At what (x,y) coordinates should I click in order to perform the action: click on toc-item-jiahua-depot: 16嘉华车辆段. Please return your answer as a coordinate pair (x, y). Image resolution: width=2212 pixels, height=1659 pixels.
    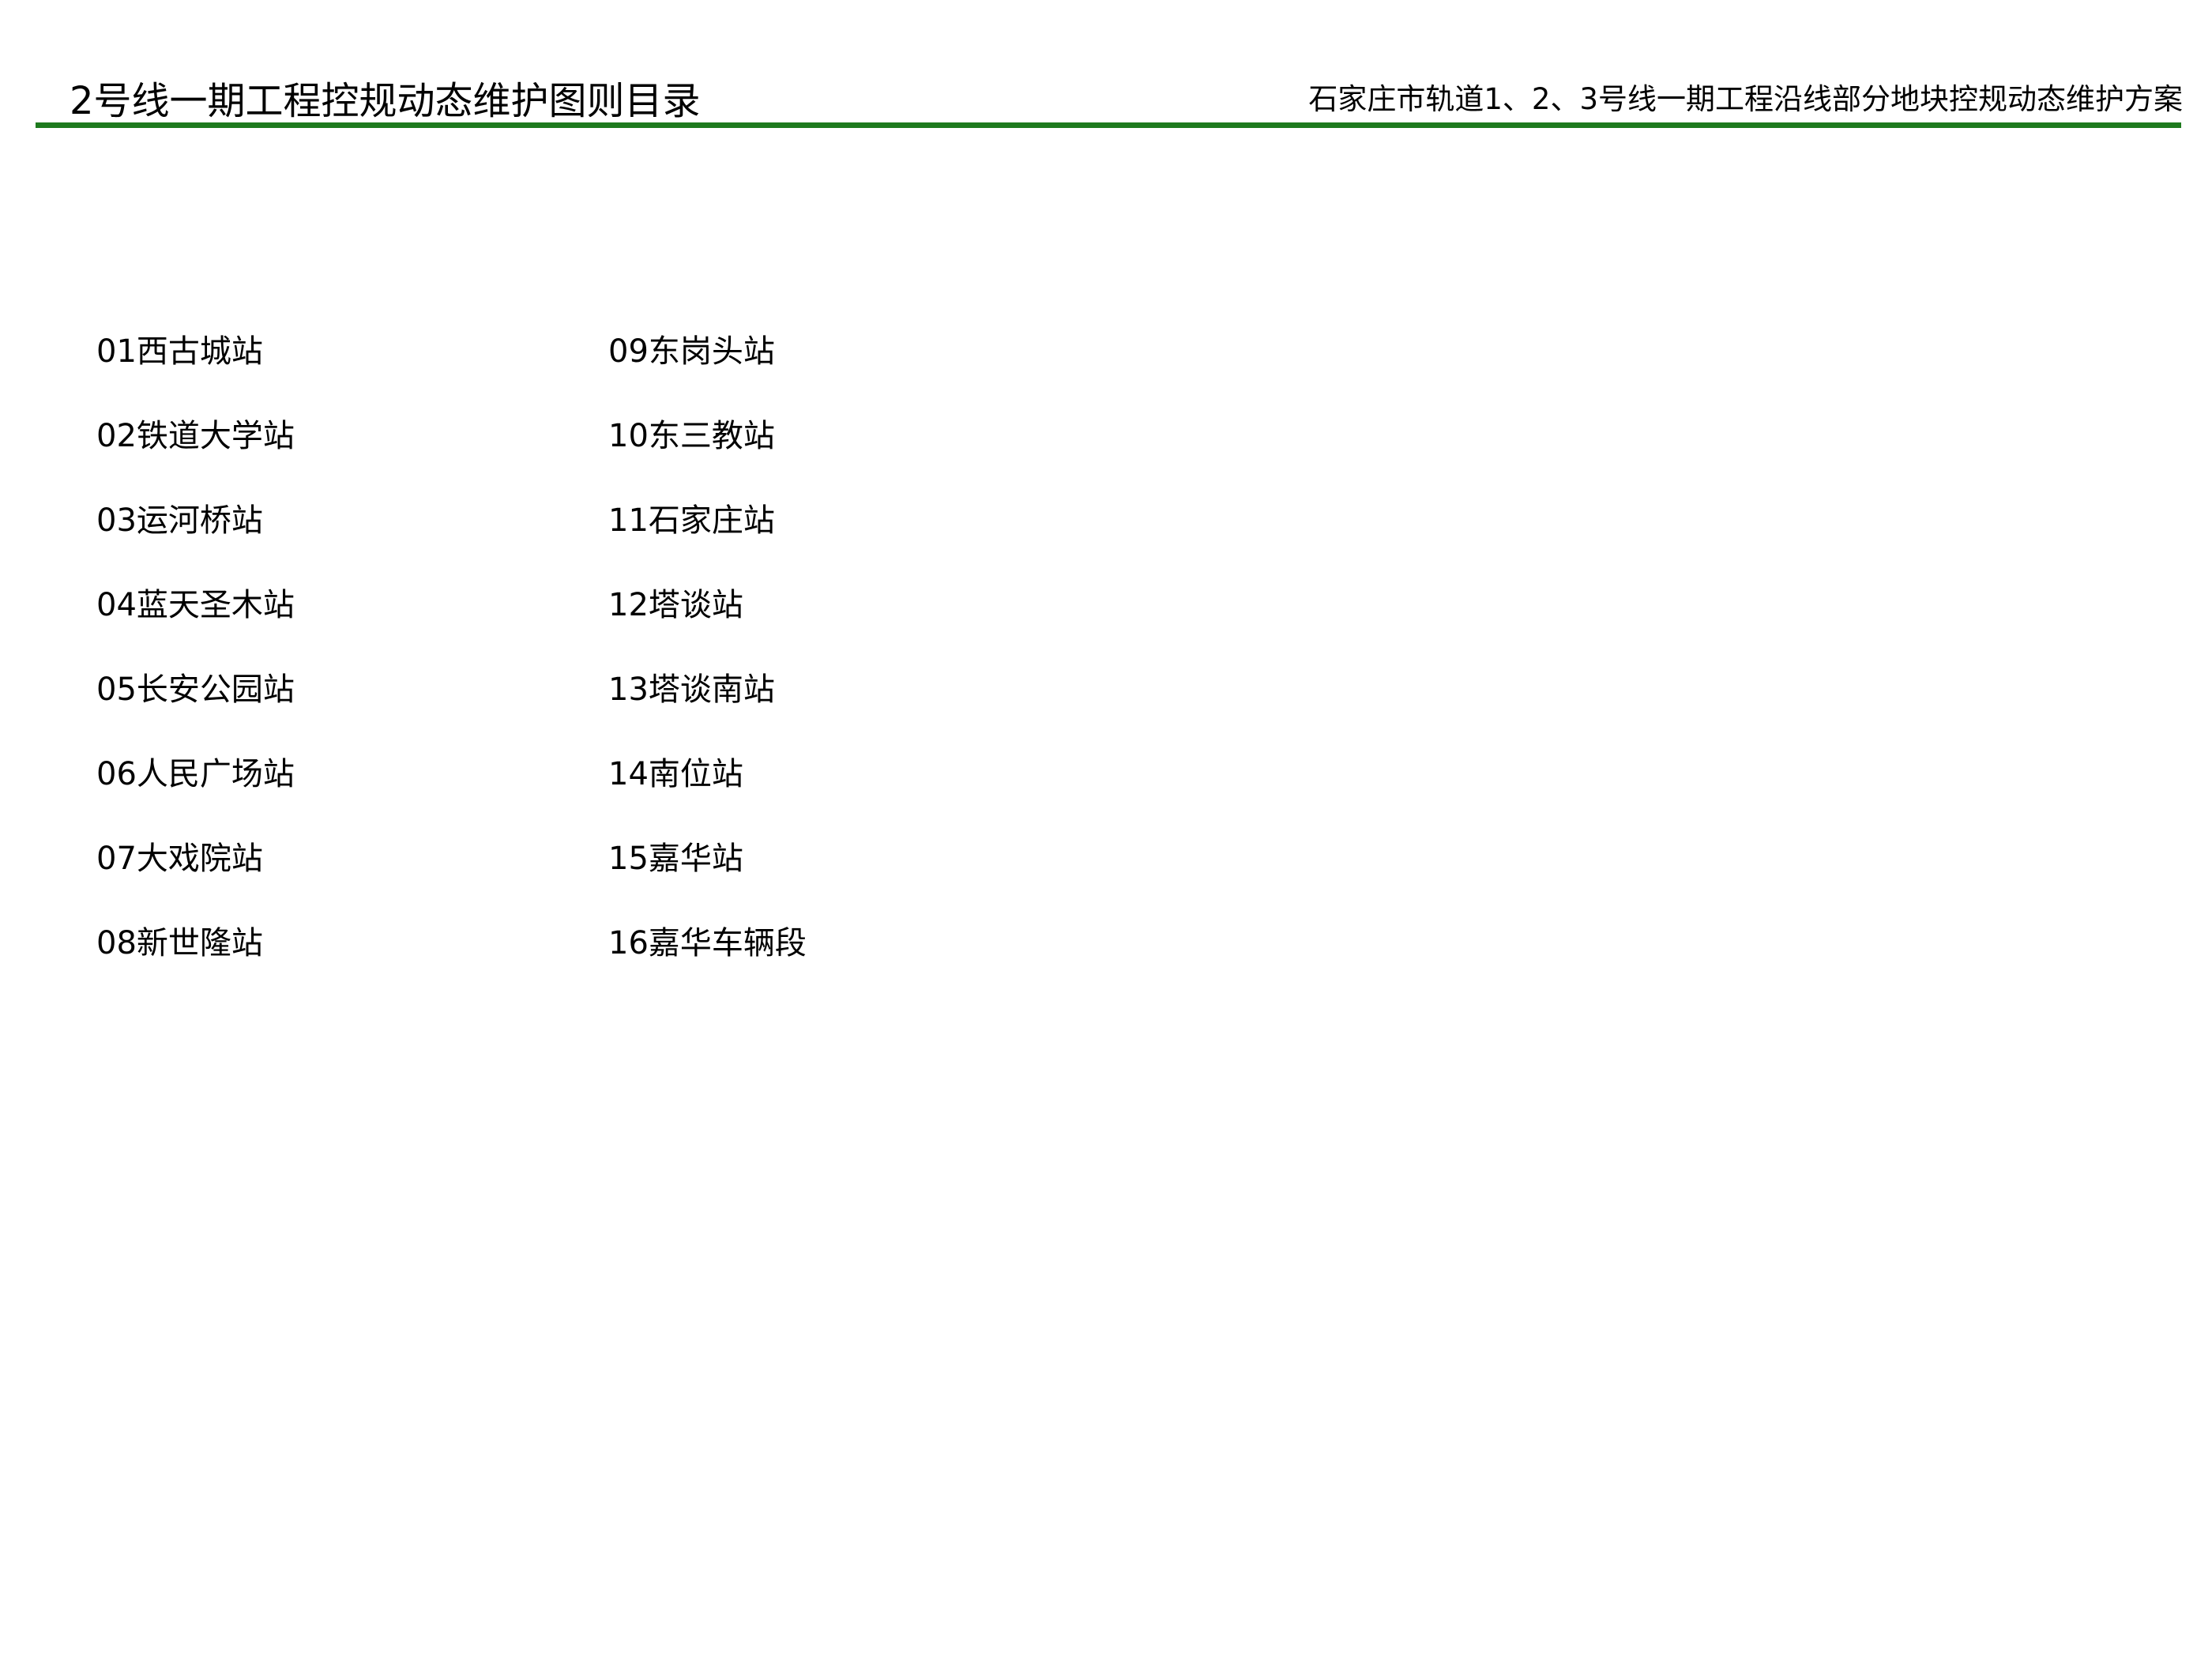
    Looking at the image, I should click on (708, 943).